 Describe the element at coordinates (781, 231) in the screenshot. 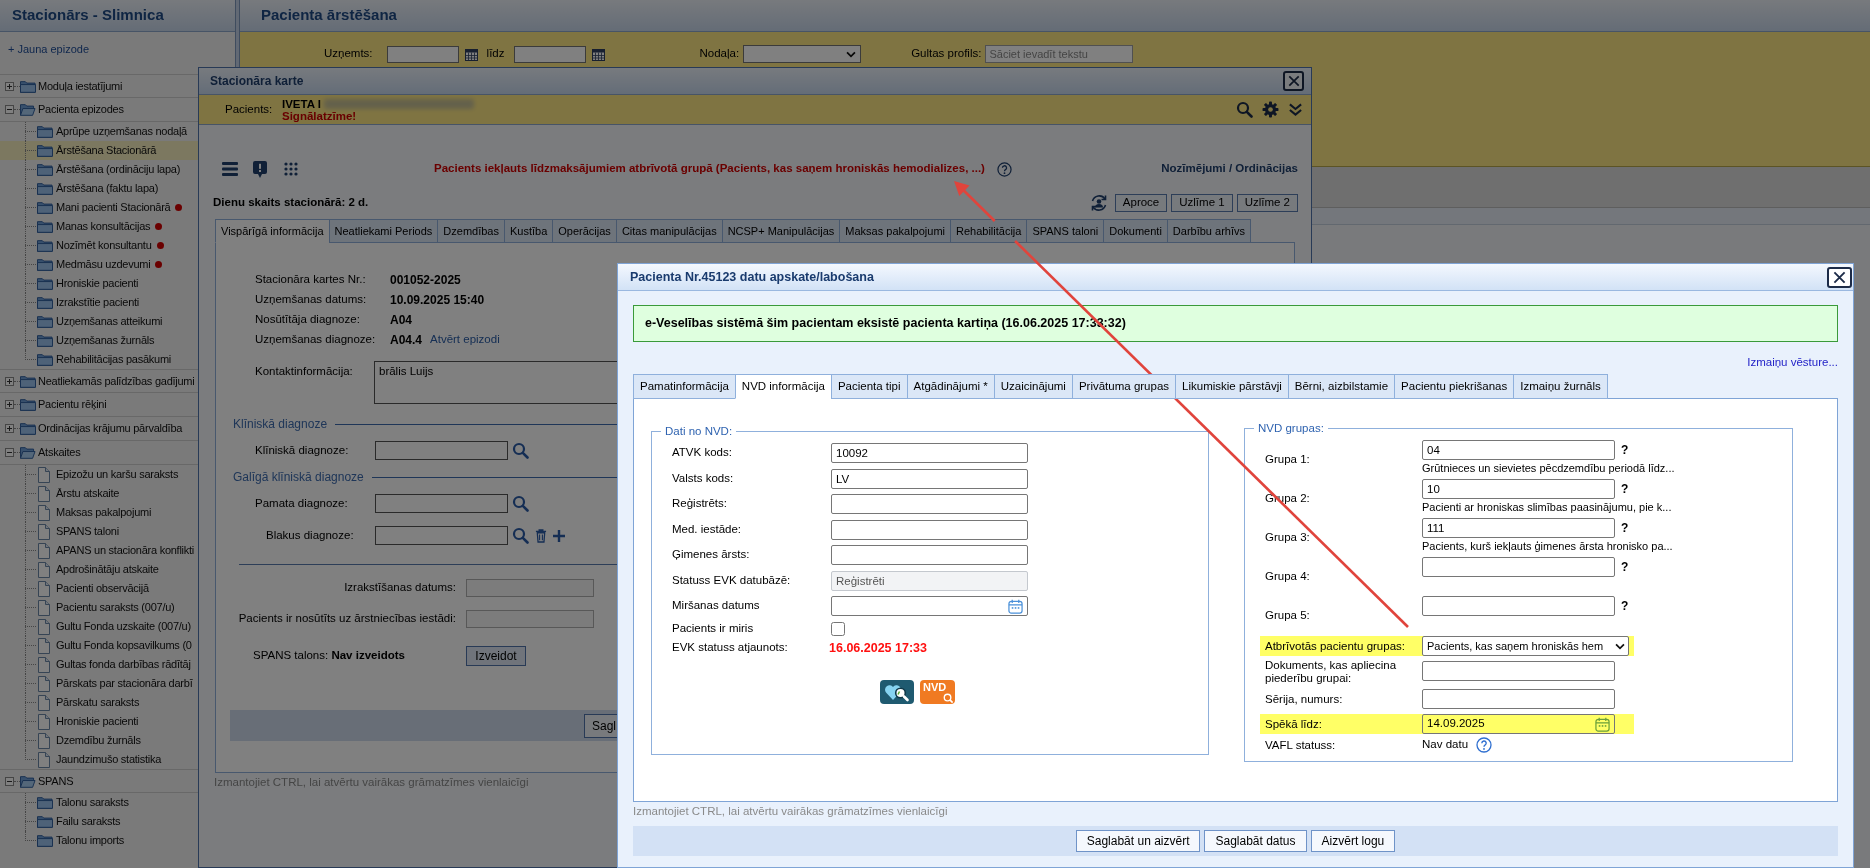

I see `tab: NCSP+ Manipulācijas` at that location.